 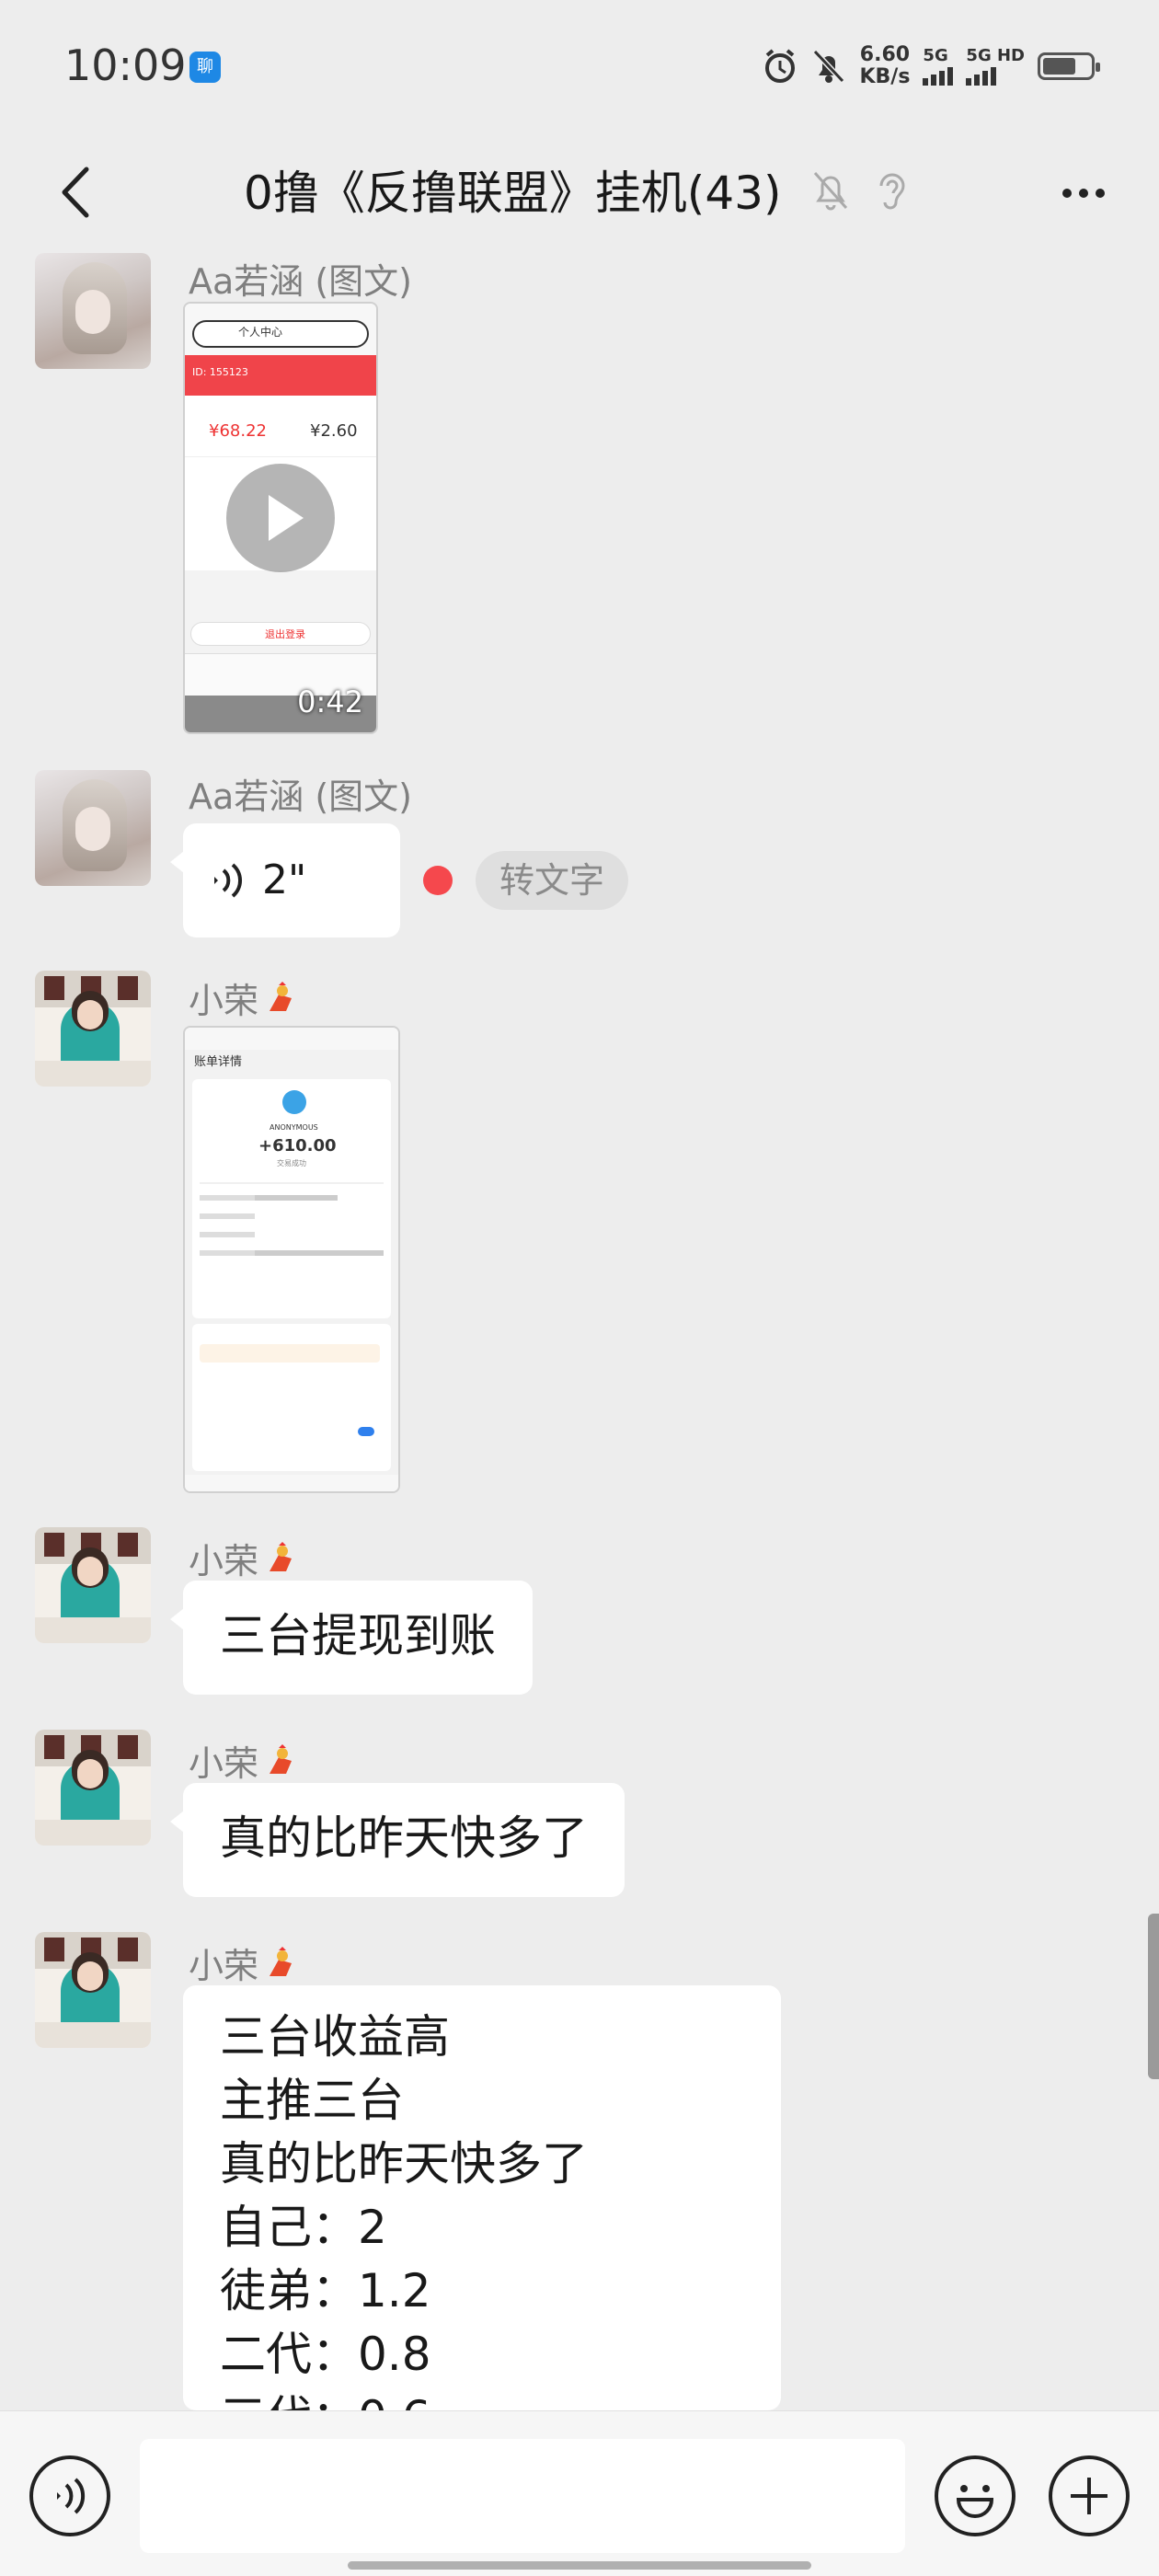 I want to click on bubble-line: 自己：2, so click(x=303, y=2227).